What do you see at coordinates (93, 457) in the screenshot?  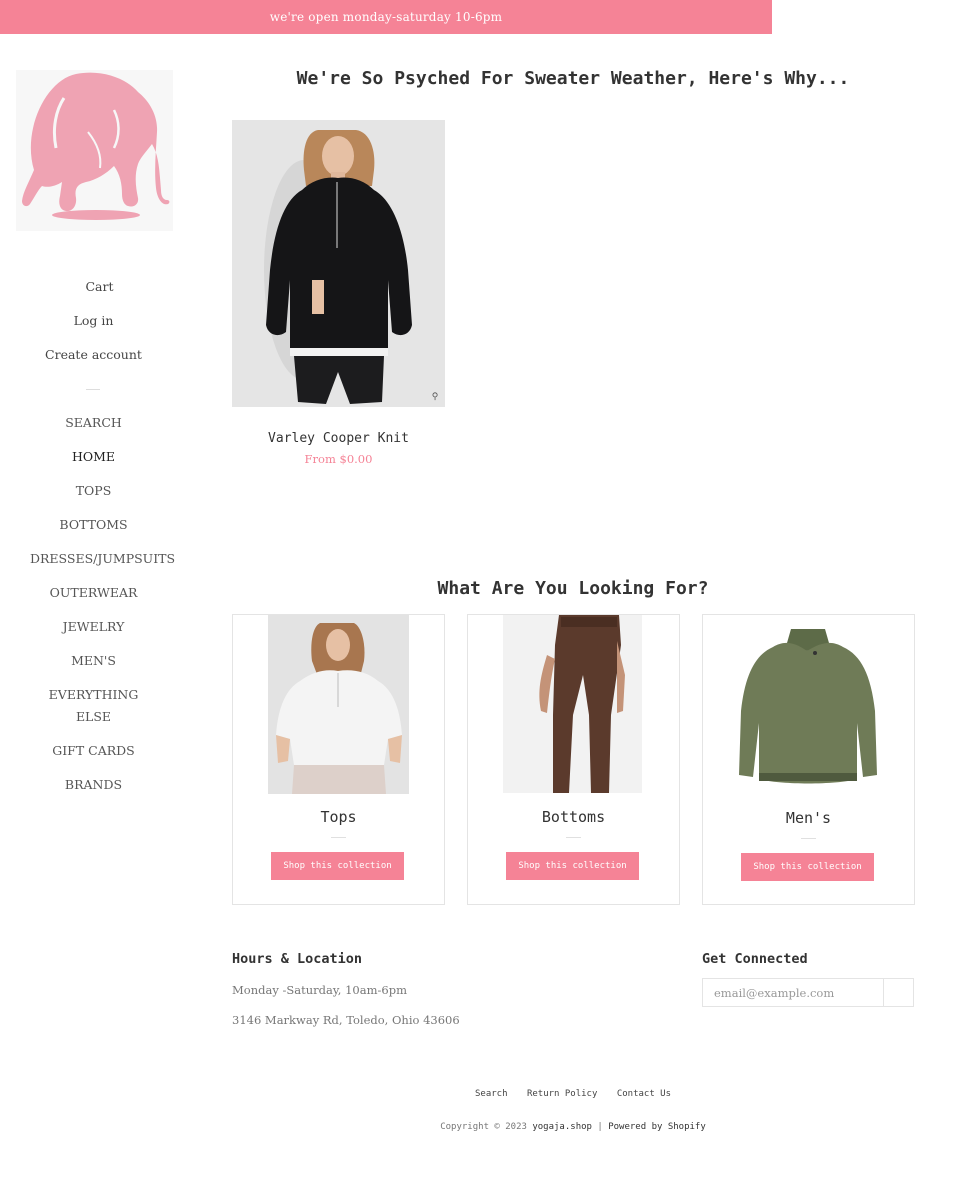 I see `nav-item-home: HOME` at bounding box center [93, 457].